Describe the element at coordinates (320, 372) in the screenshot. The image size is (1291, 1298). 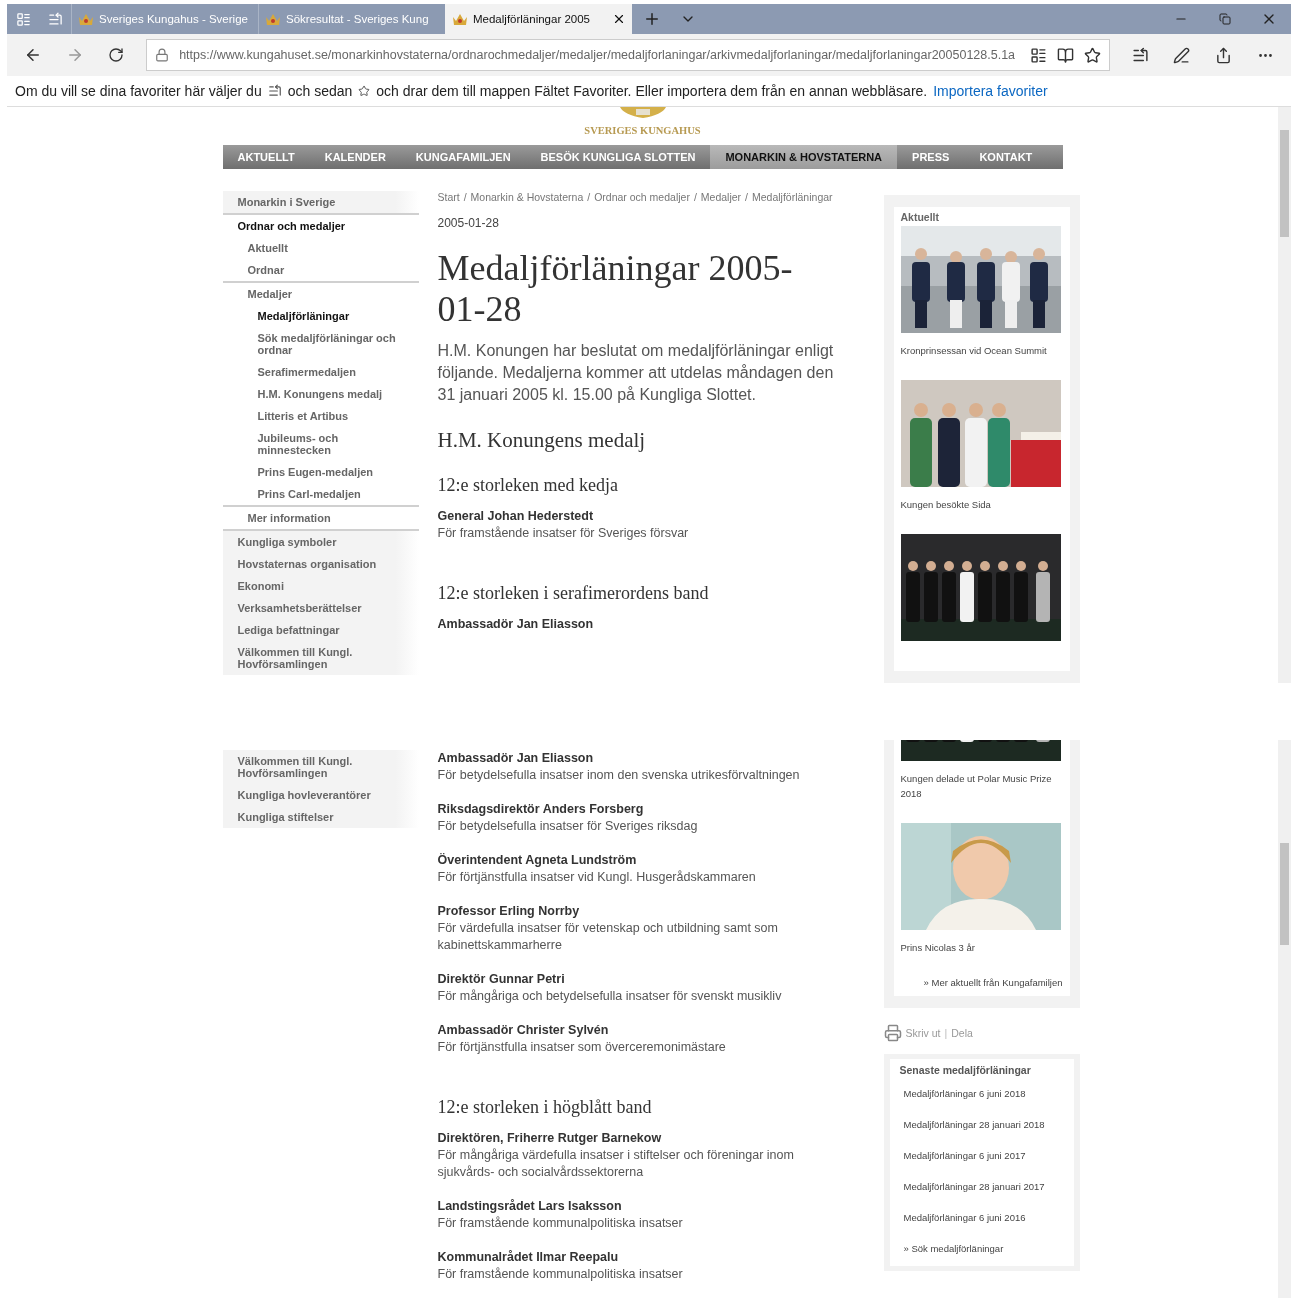
I see `sidebar-link: Serafimermedaljen` at that location.